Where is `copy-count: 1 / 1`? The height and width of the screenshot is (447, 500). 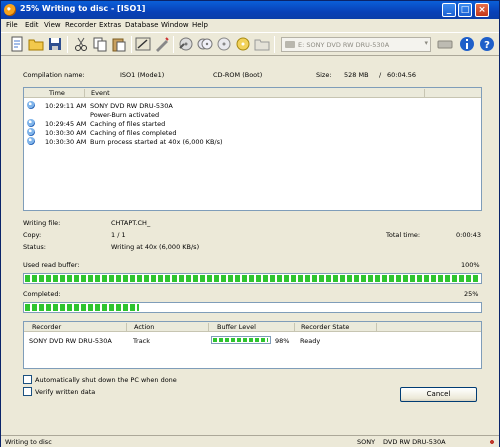 copy-count: 1 / 1 is located at coordinates (118, 235).